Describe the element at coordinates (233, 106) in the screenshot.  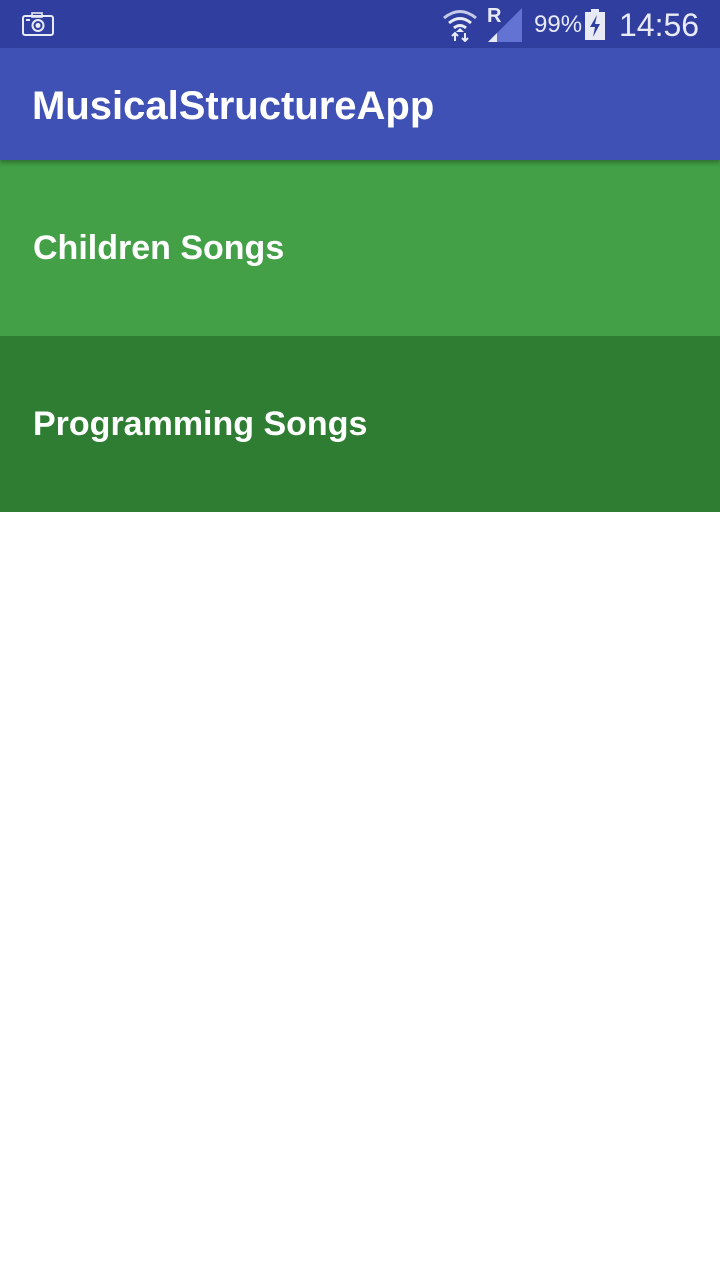
I see `app-title: MusicalStructureApp` at that location.